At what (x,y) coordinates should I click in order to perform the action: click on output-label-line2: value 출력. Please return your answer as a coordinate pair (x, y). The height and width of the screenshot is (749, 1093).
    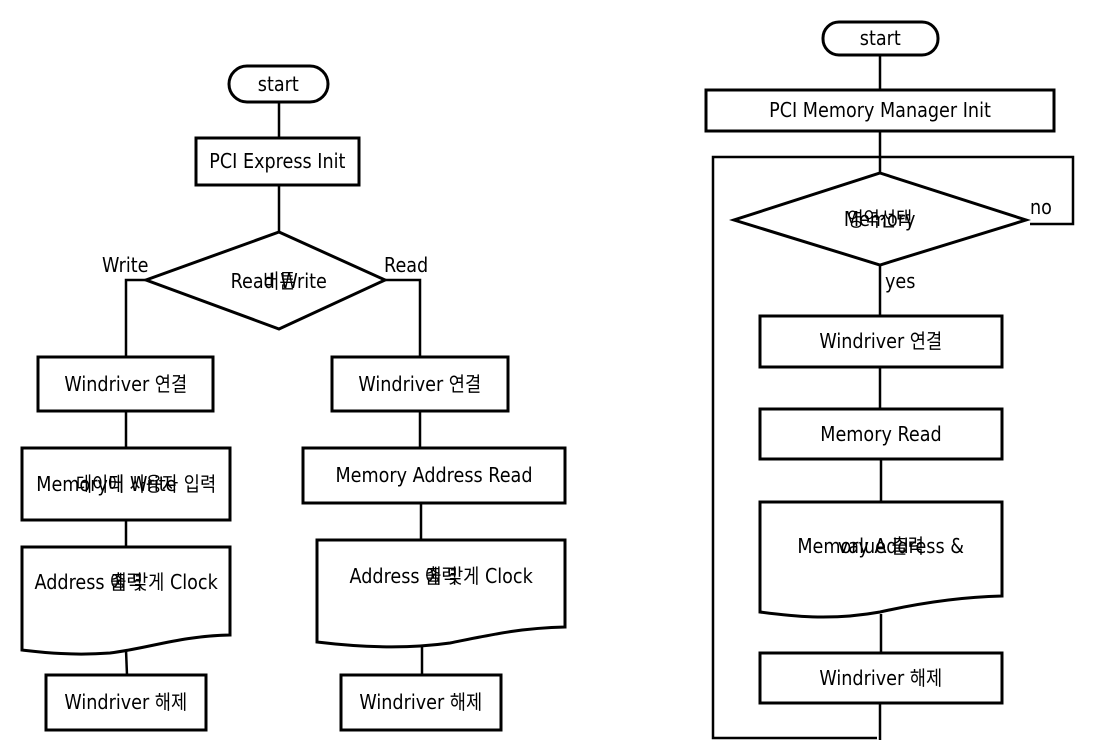
    Looking at the image, I should click on (881, 545).